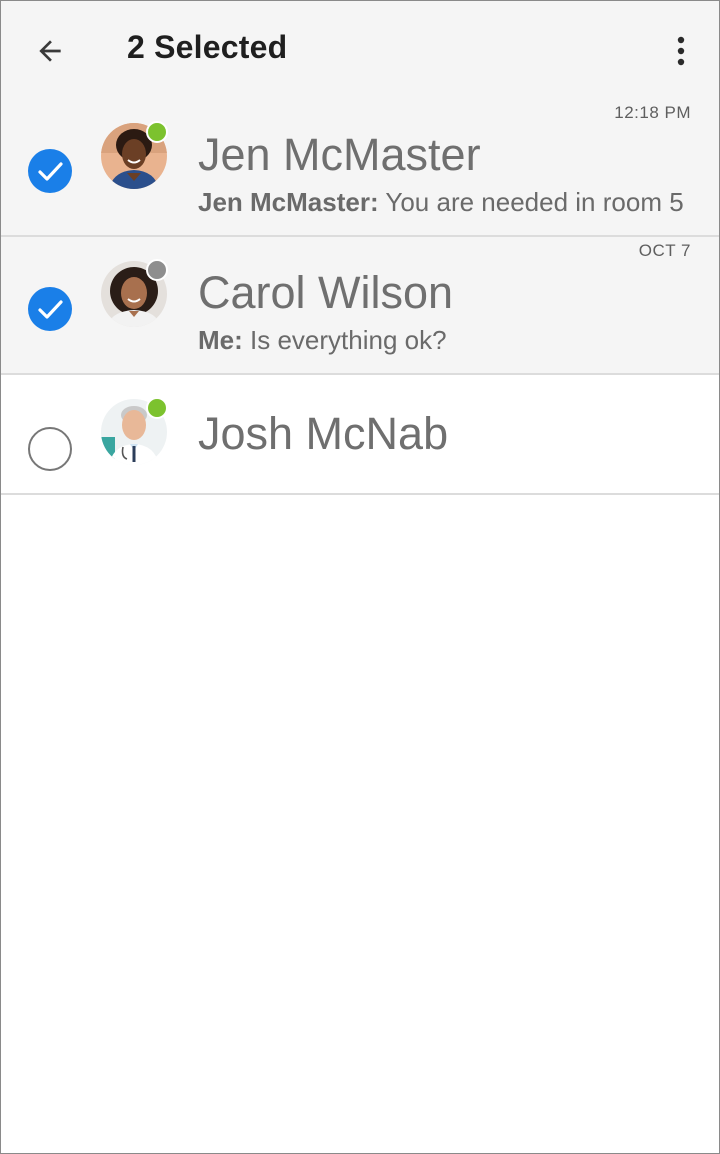  What do you see at coordinates (323, 433) in the screenshot?
I see `contact-name: Josh McNab` at bounding box center [323, 433].